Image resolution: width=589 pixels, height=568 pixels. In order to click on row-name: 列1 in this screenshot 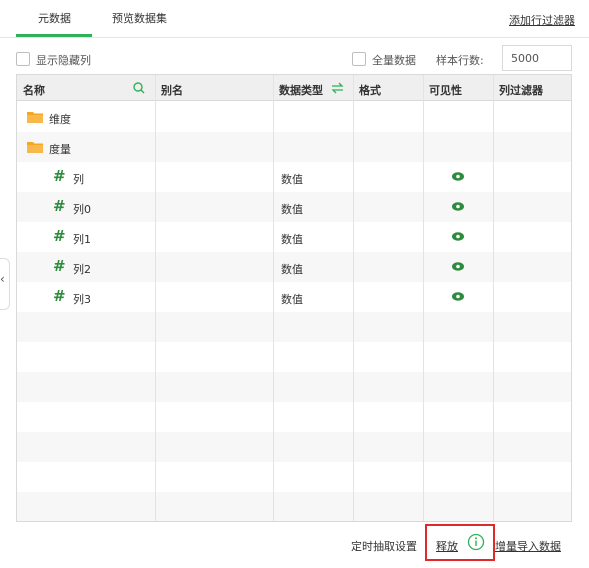, I will do `click(82, 239)`.